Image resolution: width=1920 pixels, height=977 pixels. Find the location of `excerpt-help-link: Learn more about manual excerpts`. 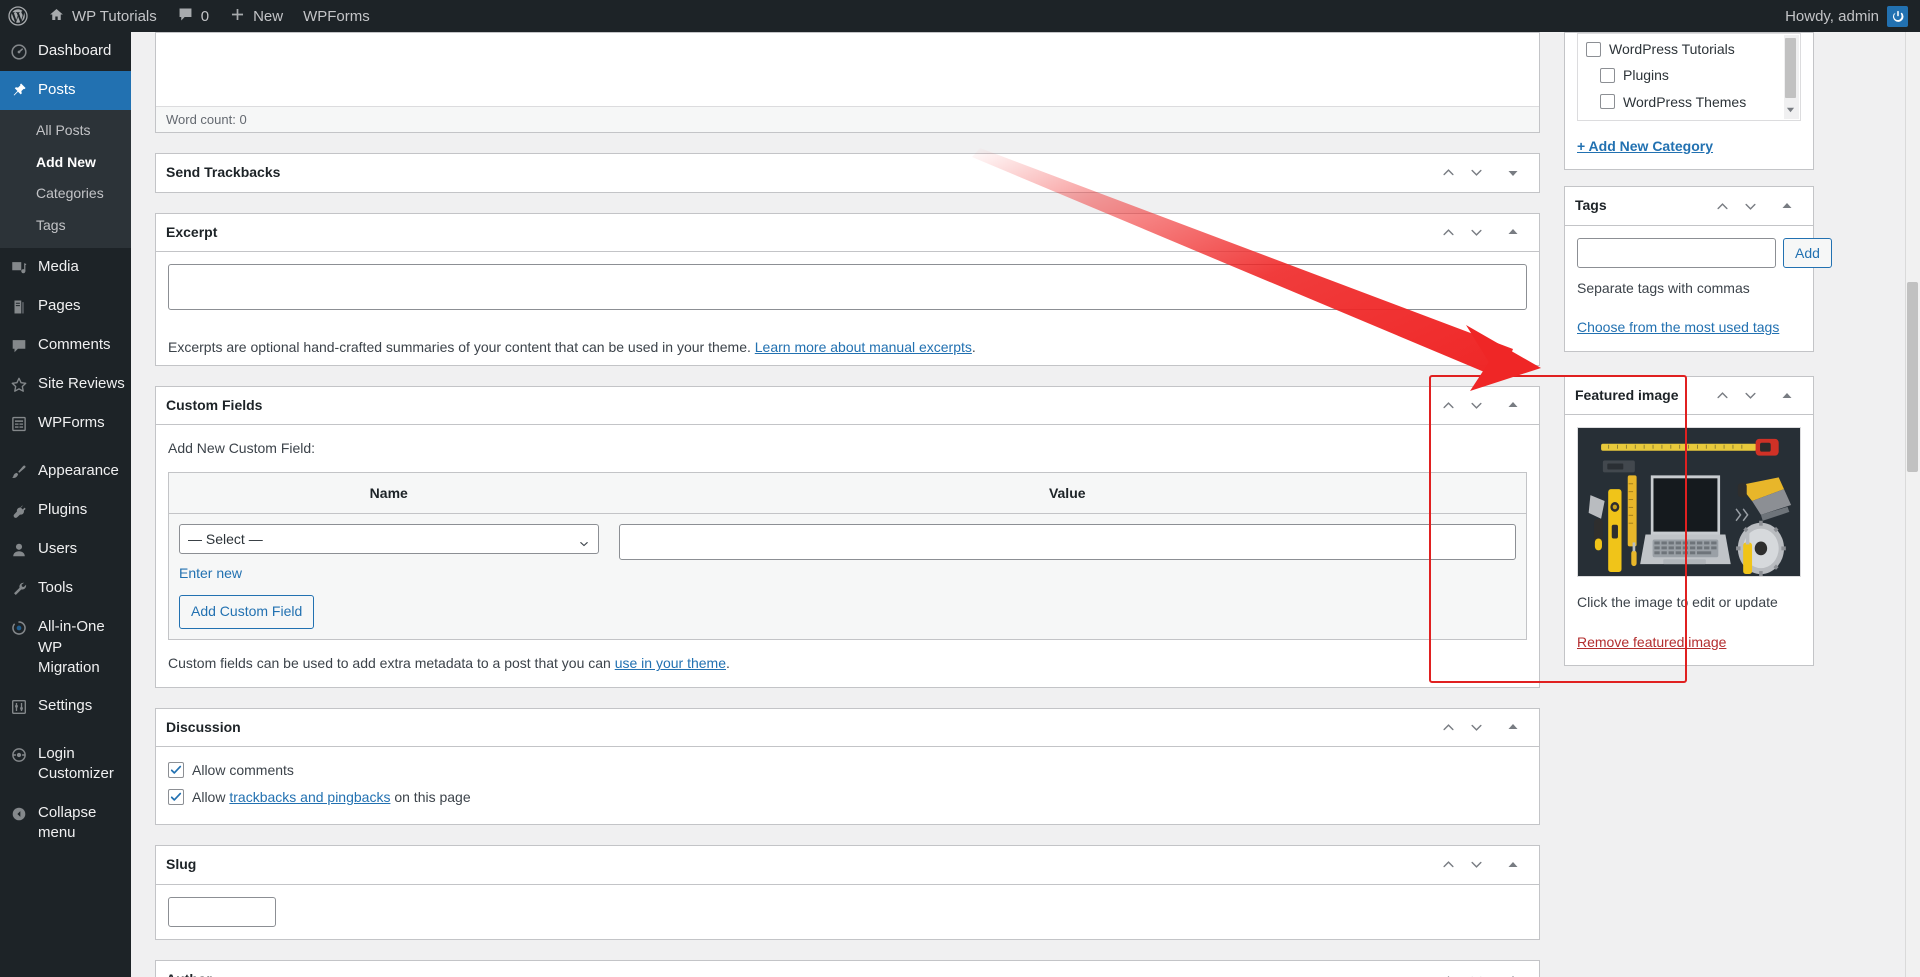

excerpt-help-link: Learn more about manual excerpts is located at coordinates (863, 347).